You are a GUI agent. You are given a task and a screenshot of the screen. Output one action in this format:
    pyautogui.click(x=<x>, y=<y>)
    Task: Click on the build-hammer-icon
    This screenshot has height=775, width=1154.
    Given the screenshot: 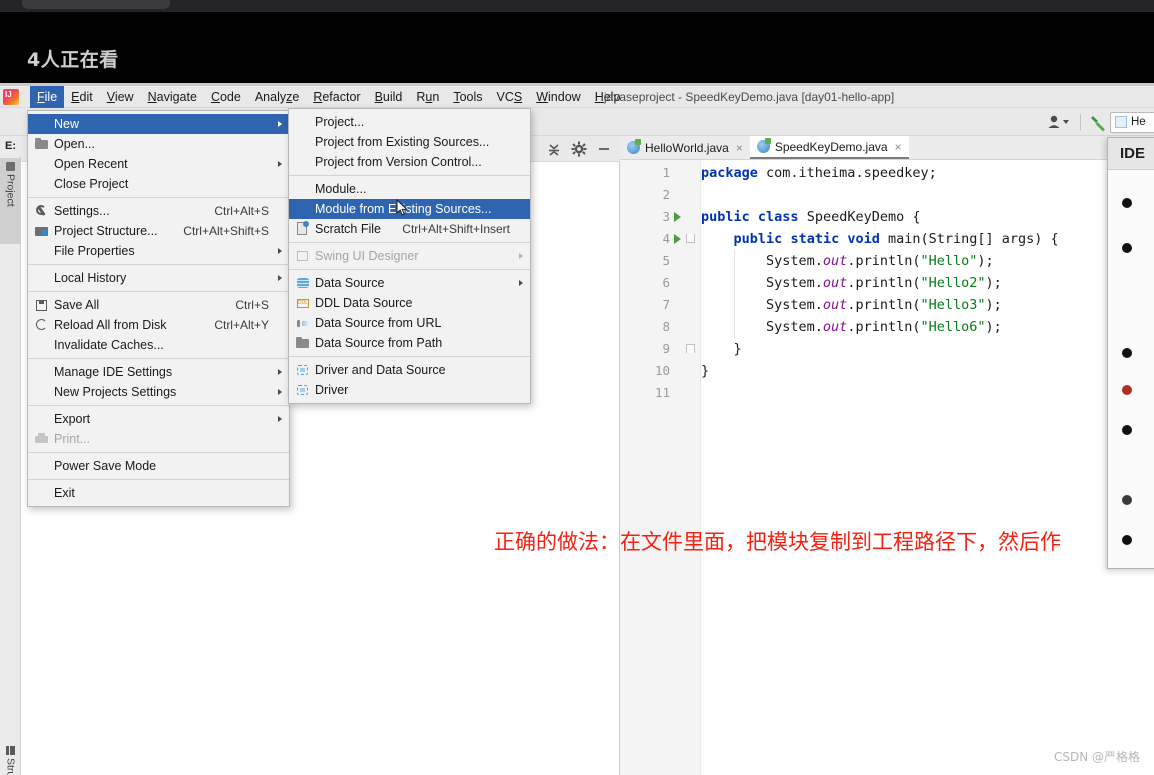 What is the action you would take?
    pyautogui.click(x=1099, y=122)
    